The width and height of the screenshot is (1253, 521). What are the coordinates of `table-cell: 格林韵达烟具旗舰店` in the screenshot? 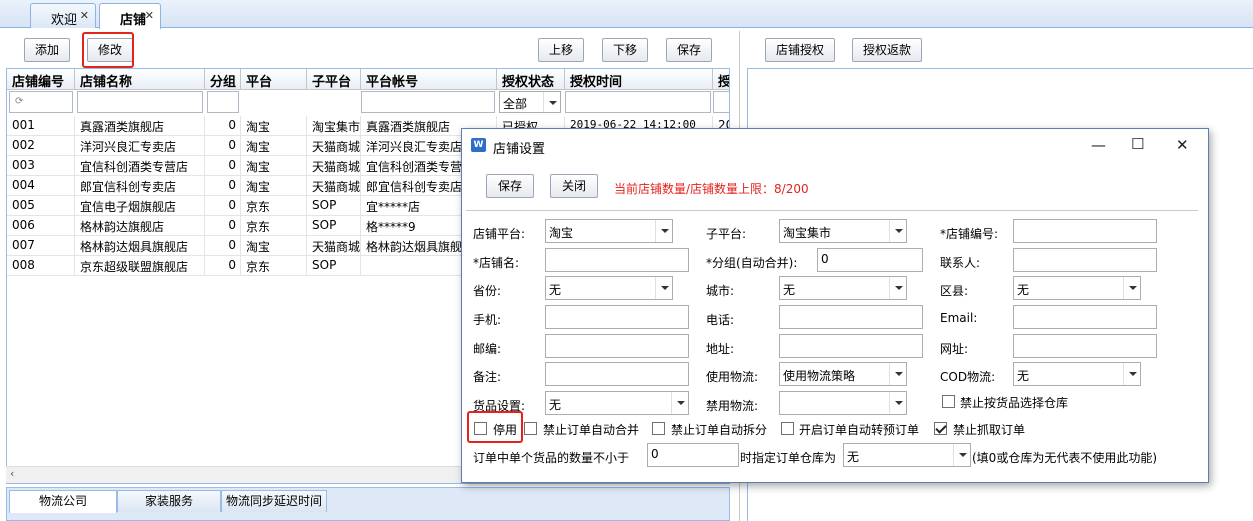 It's located at (140, 246).